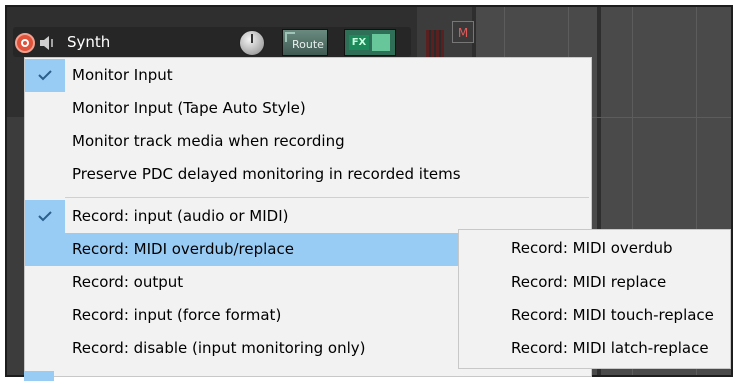 This screenshot has width=739, height=381. What do you see at coordinates (177, 315) in the screenshot?
I see `menu-item-label: Record: input (force format)` at bounding box center [177, 315].